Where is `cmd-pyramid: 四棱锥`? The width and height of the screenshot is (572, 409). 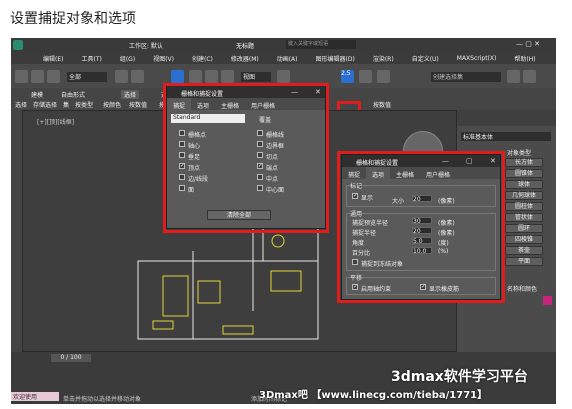
cmd-pyramid: 四棱锥 is located at coordinates (524, 239).